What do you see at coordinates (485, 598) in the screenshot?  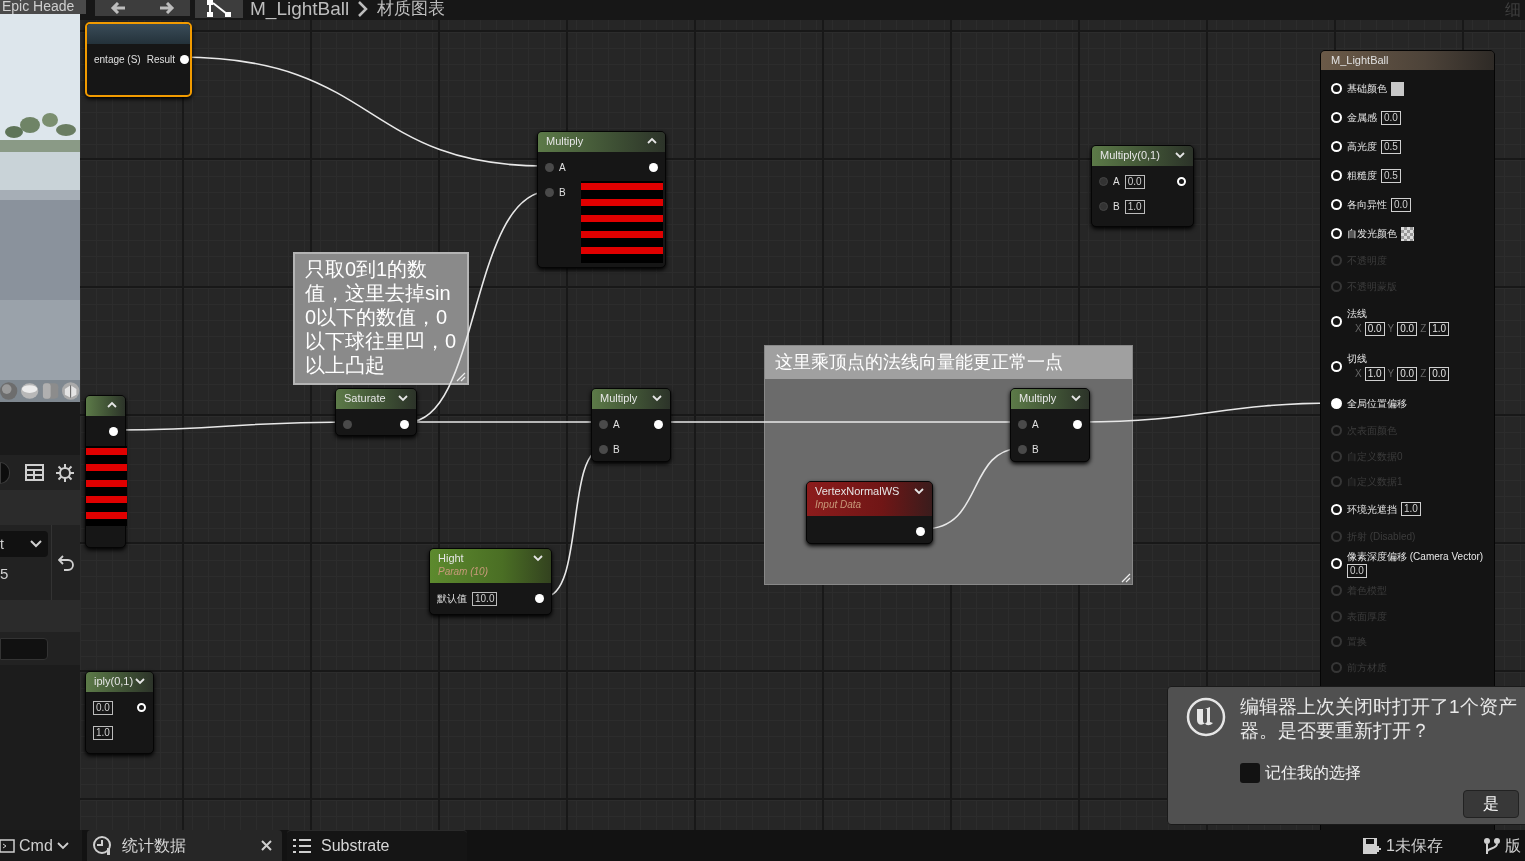 I see `value-field: 10.0` at bounding box center [485, 598].